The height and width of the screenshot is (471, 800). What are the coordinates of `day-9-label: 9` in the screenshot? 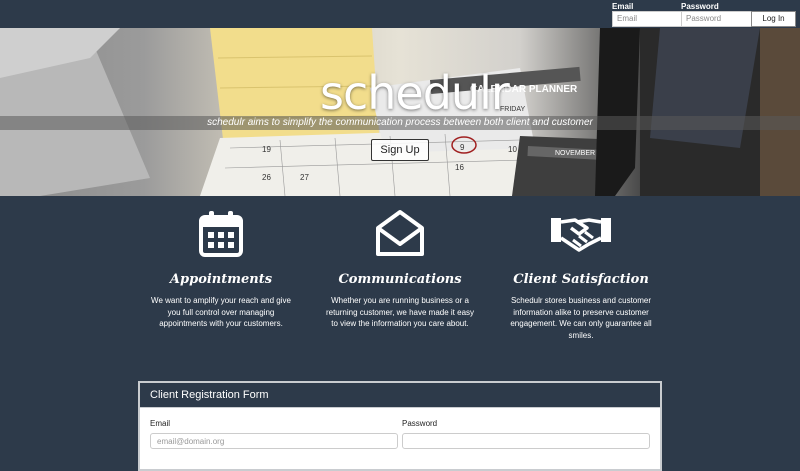 It's located at (462, 147).